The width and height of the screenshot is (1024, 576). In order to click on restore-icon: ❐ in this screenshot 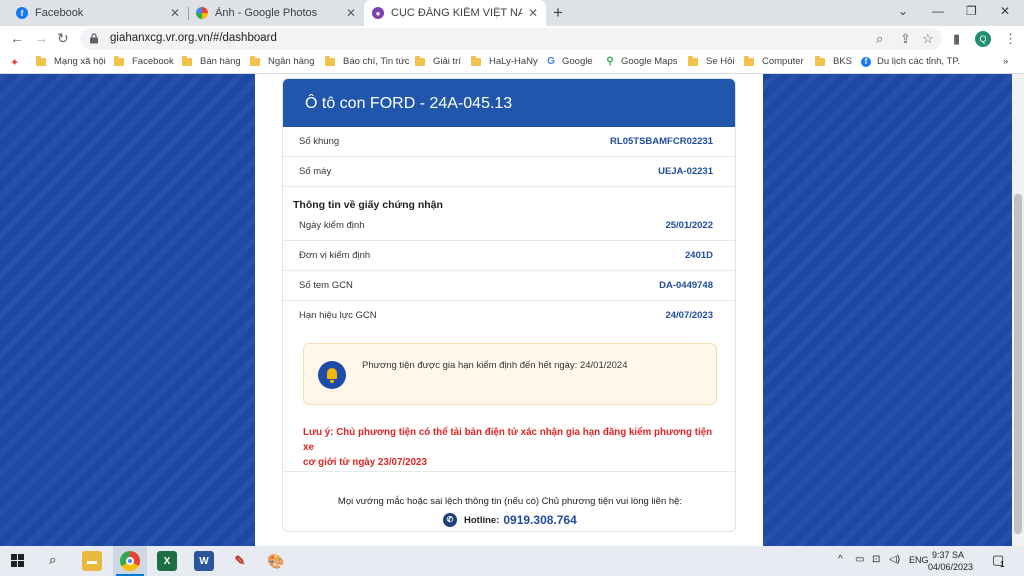, I will do `click(971, 11)`.